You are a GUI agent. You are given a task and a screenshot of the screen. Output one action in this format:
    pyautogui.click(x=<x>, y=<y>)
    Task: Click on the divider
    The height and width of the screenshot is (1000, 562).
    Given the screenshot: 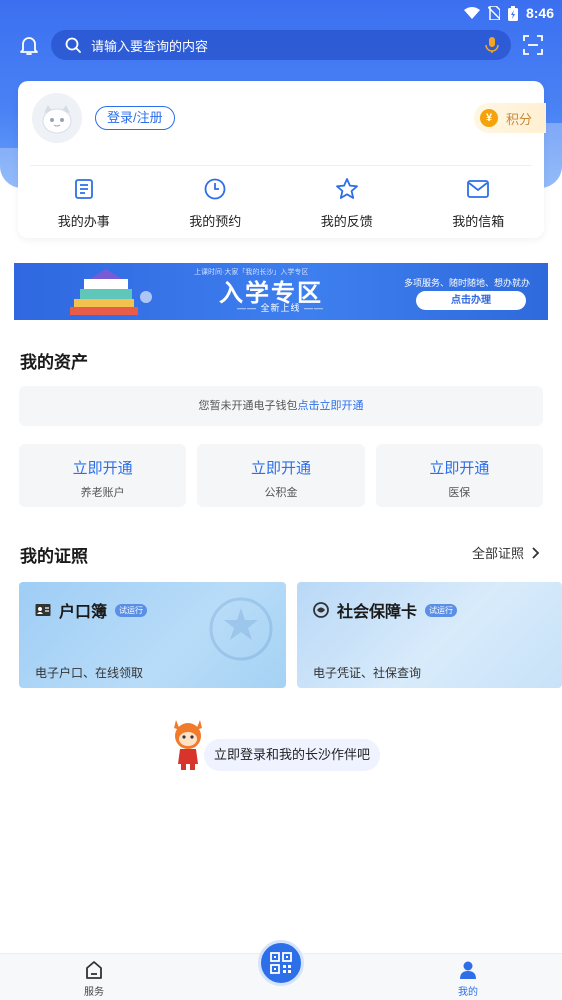 What is the action you would take?
    pyautogui.click(x=281, y=165)
    